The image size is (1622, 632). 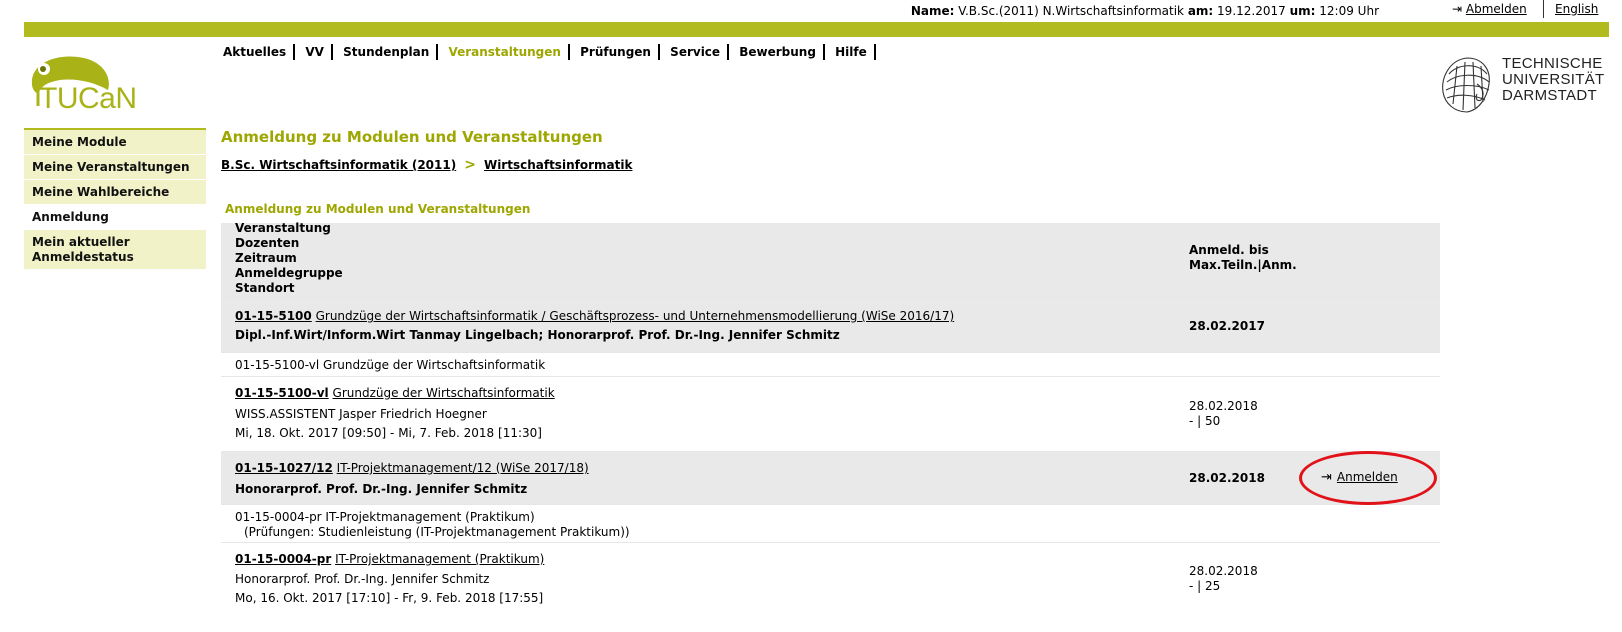 I want to click on university-name: TECHNISCHE UNIVERSITÄT DARMSTADT, so click(x=1553, y=79).